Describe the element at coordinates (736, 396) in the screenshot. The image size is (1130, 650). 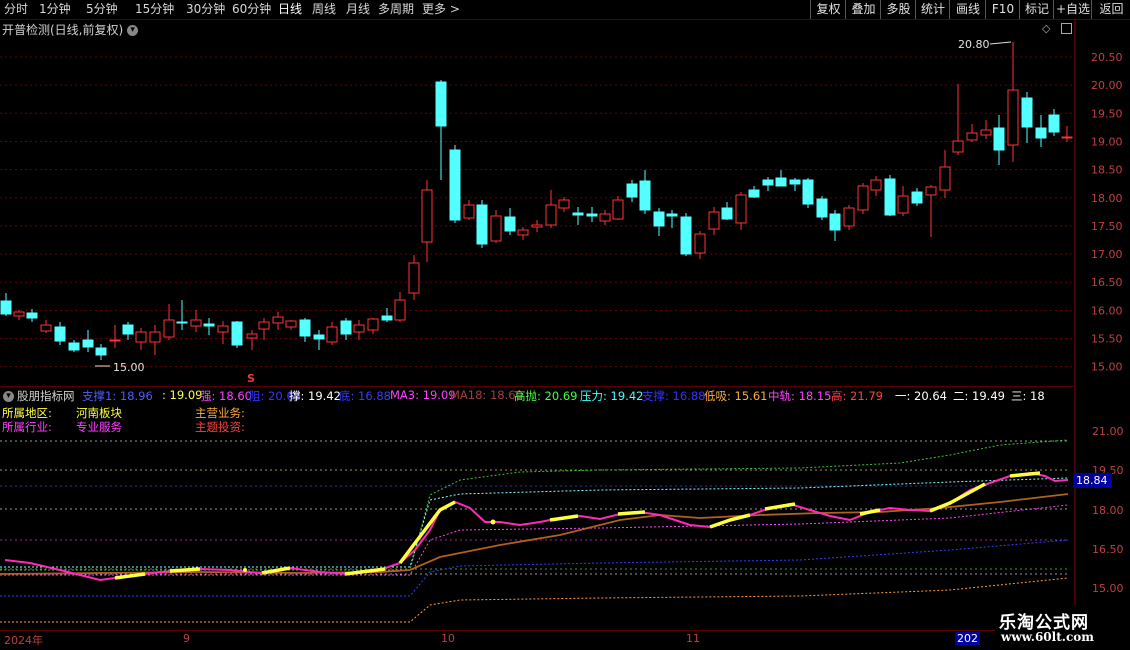
I see `indicator-value: 低吸: 15.61` at that location.